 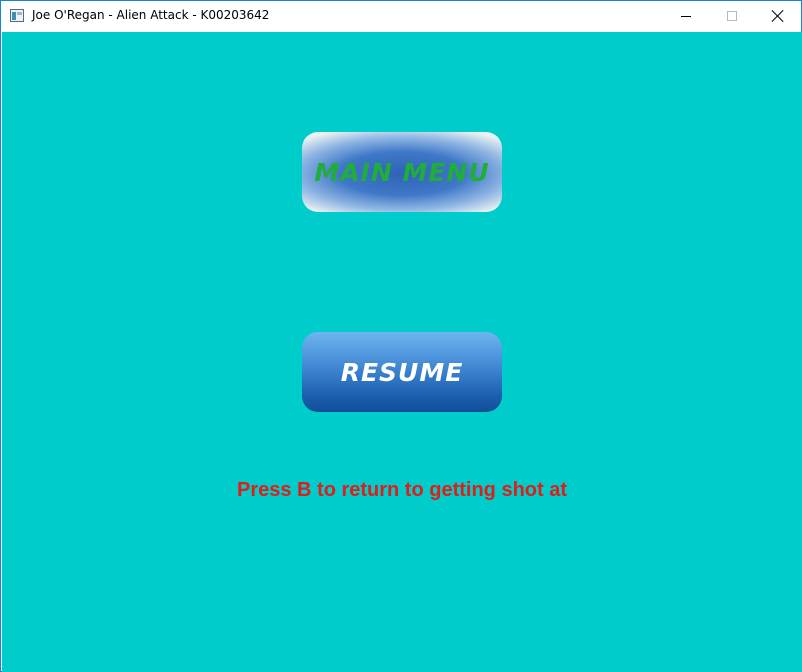 I want to click on close-icon, so click(x=778, y=16).